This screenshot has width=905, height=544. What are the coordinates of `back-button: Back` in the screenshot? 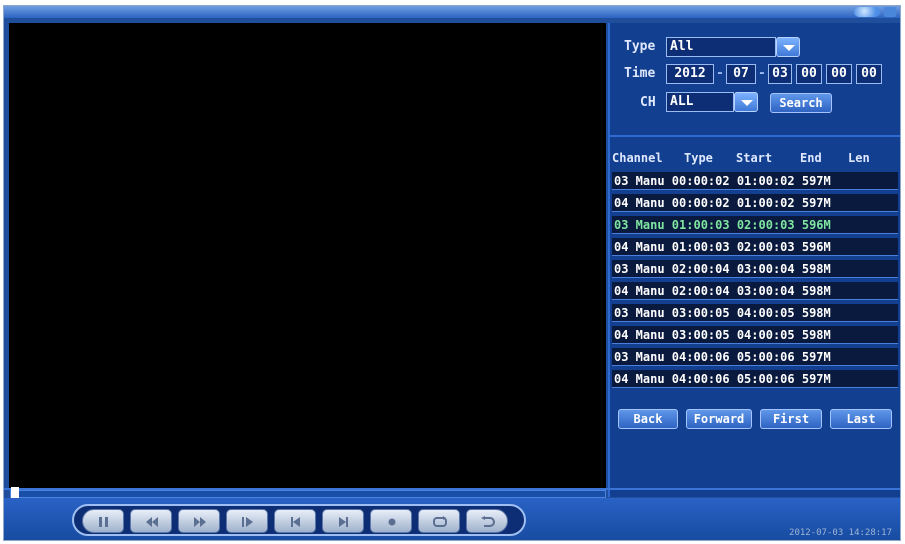 It's located at (648, 419).